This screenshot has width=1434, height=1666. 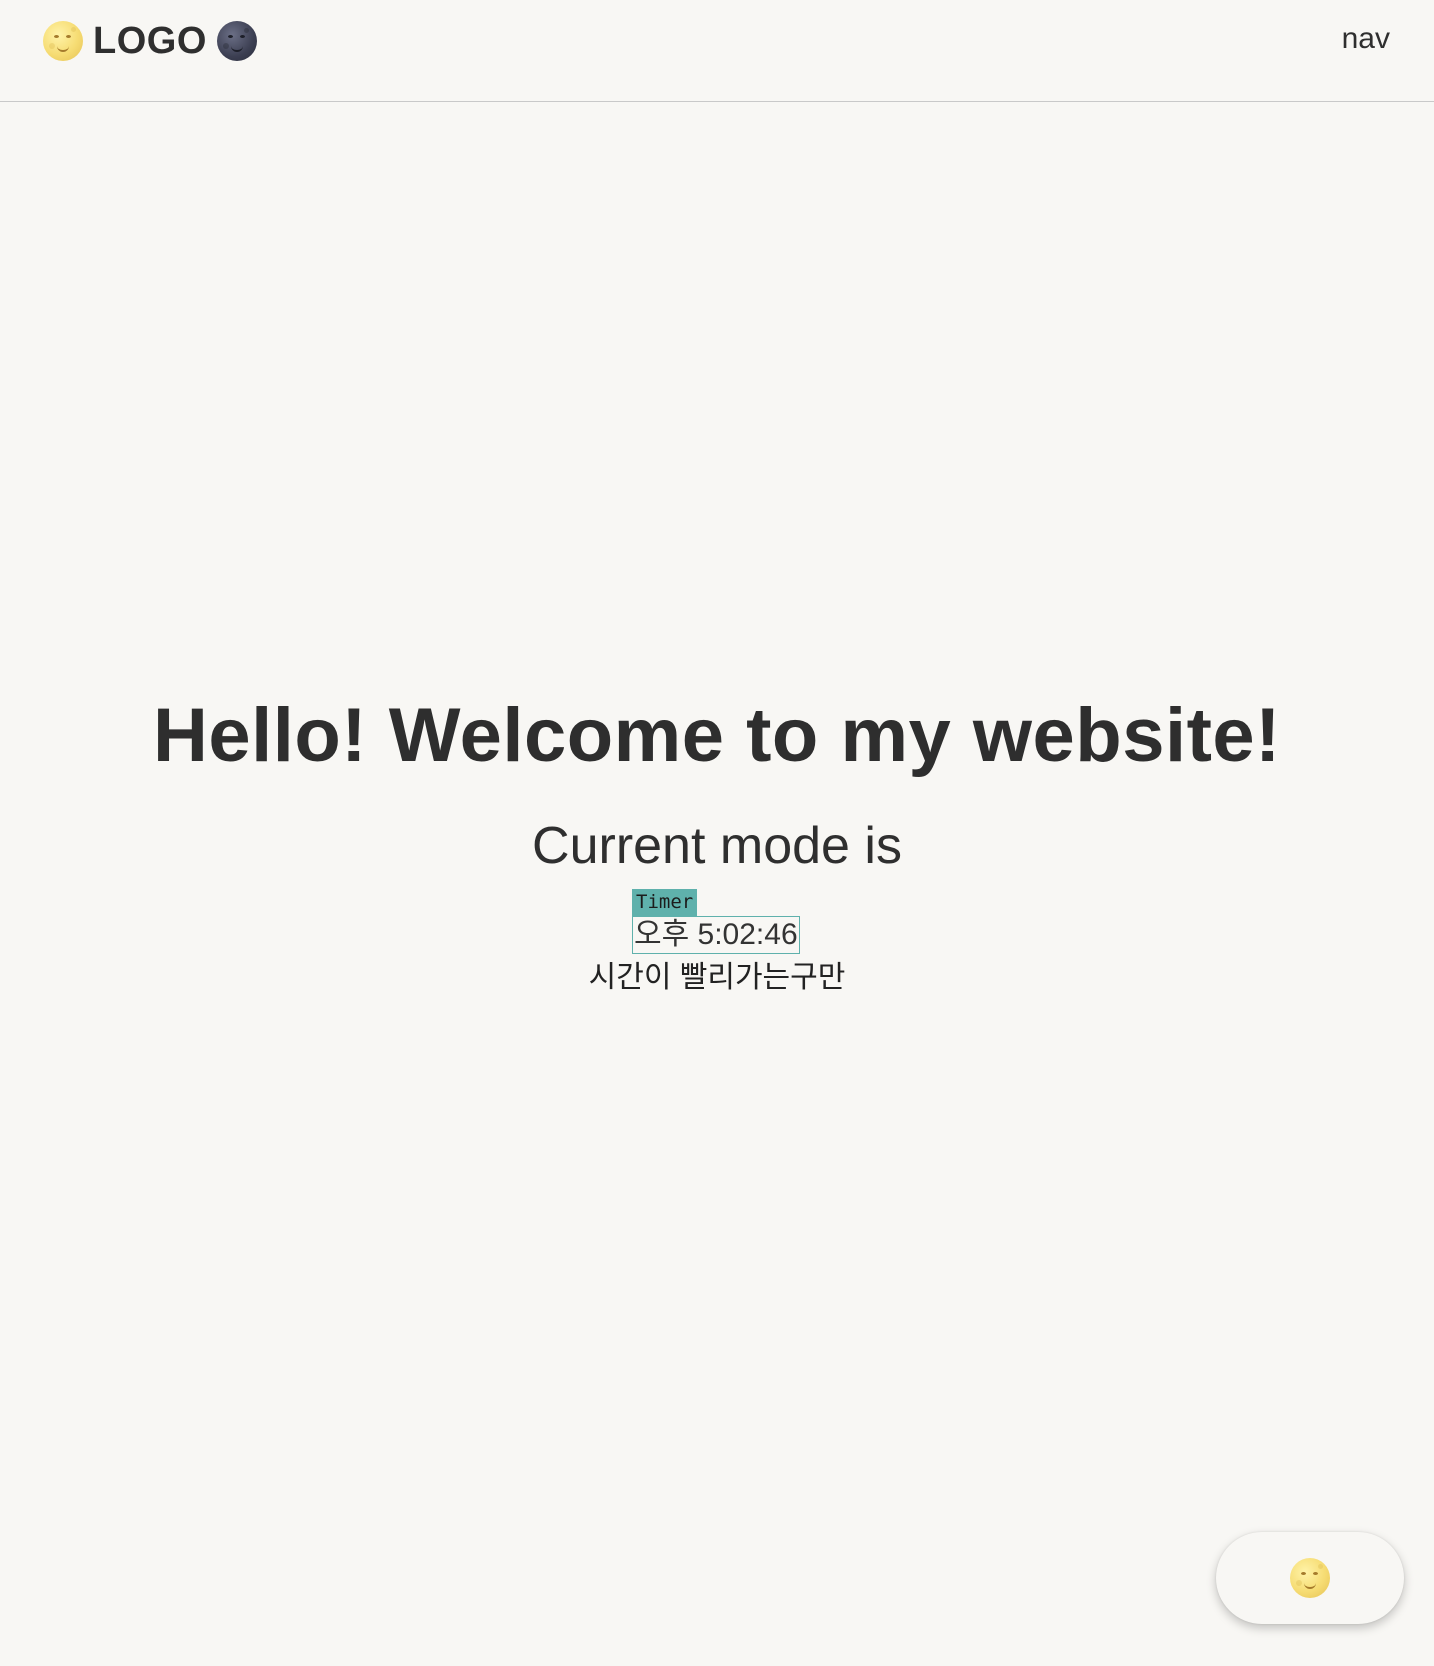 I want to click on page-title: Hello! Welcome to my website!, so click(x=716, y=735).